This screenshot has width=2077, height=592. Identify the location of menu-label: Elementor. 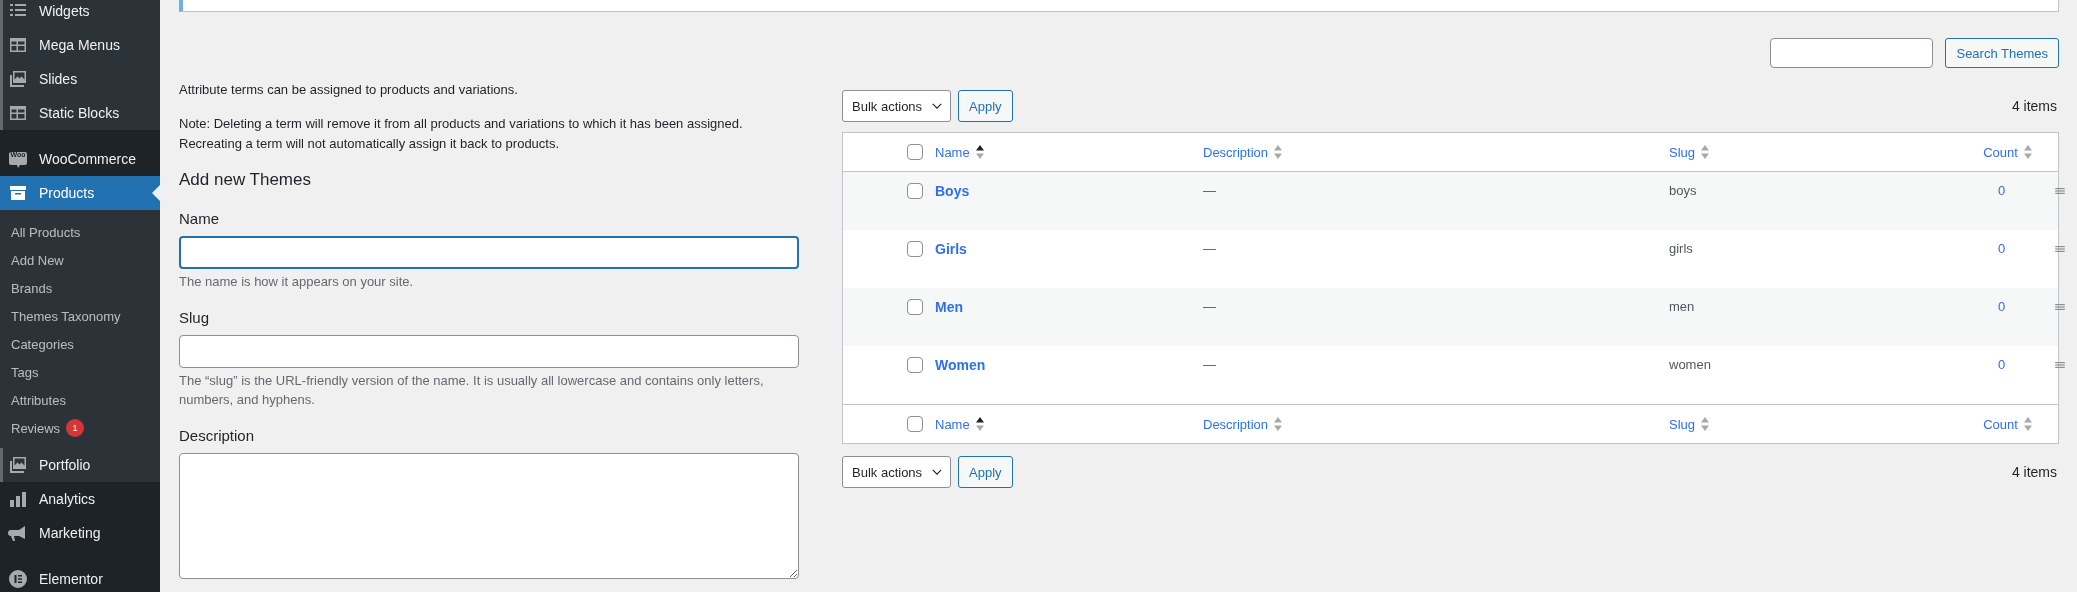
(71, 579).